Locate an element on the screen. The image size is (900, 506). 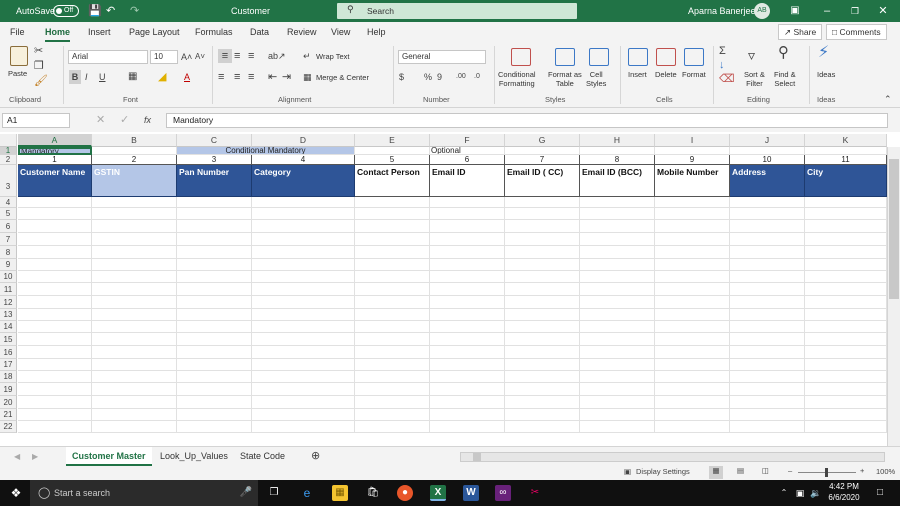
cell-g2: 7 is located at coordinates (542, 160).